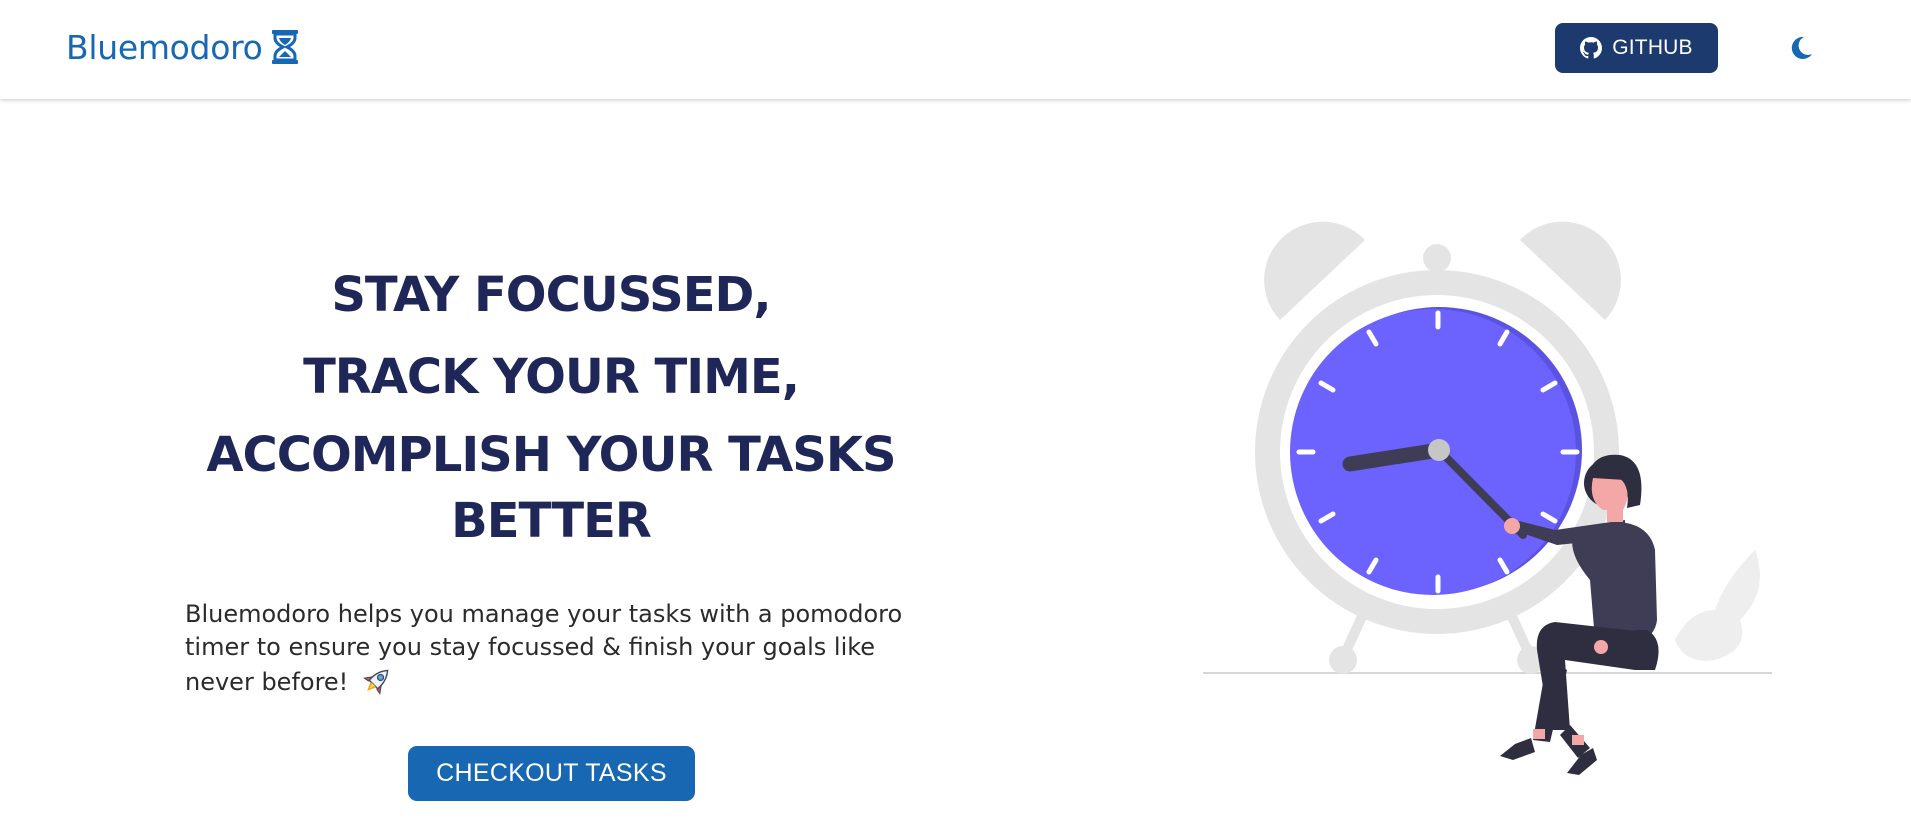  What do you see at coordinates (551, 773) in the screenshot?
I see `checkout-tasks-button: CHECKOUT TASKS` at bounding box center [551, 773].